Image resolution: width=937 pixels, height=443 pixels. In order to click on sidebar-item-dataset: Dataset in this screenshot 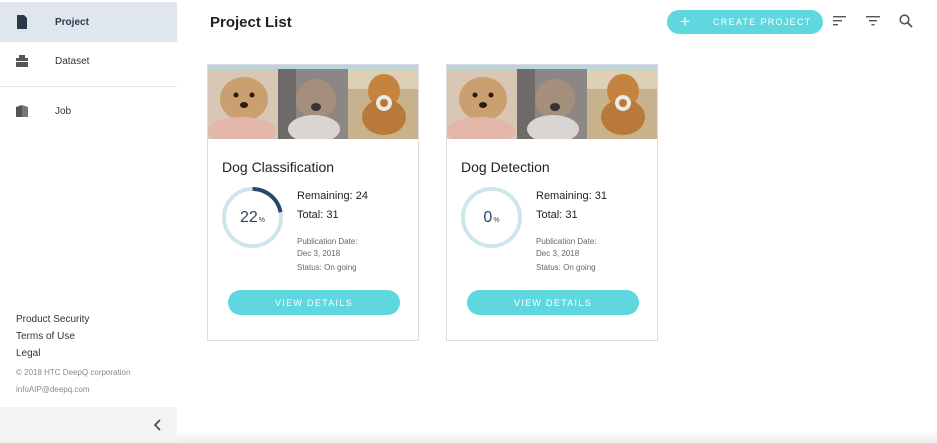, I will do `click(88, 61)`.